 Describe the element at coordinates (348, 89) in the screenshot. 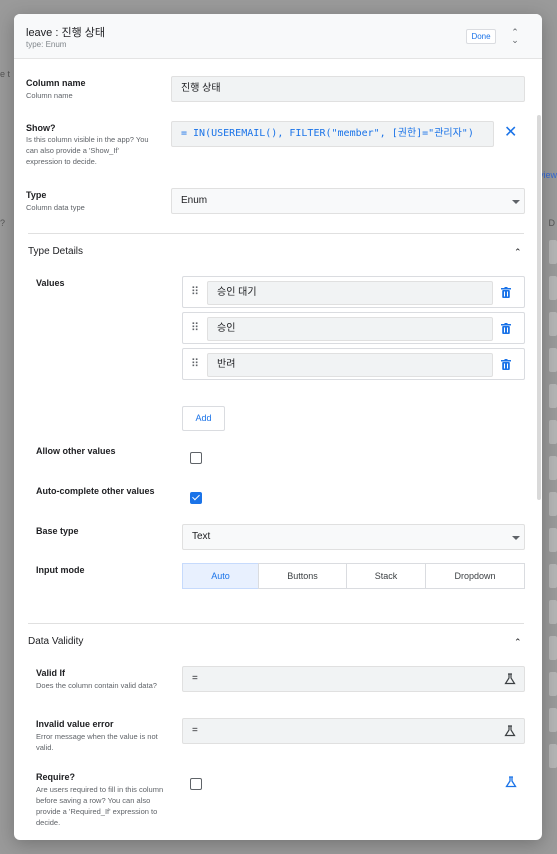

I see `column-name-input: 진행 상태` at that location.